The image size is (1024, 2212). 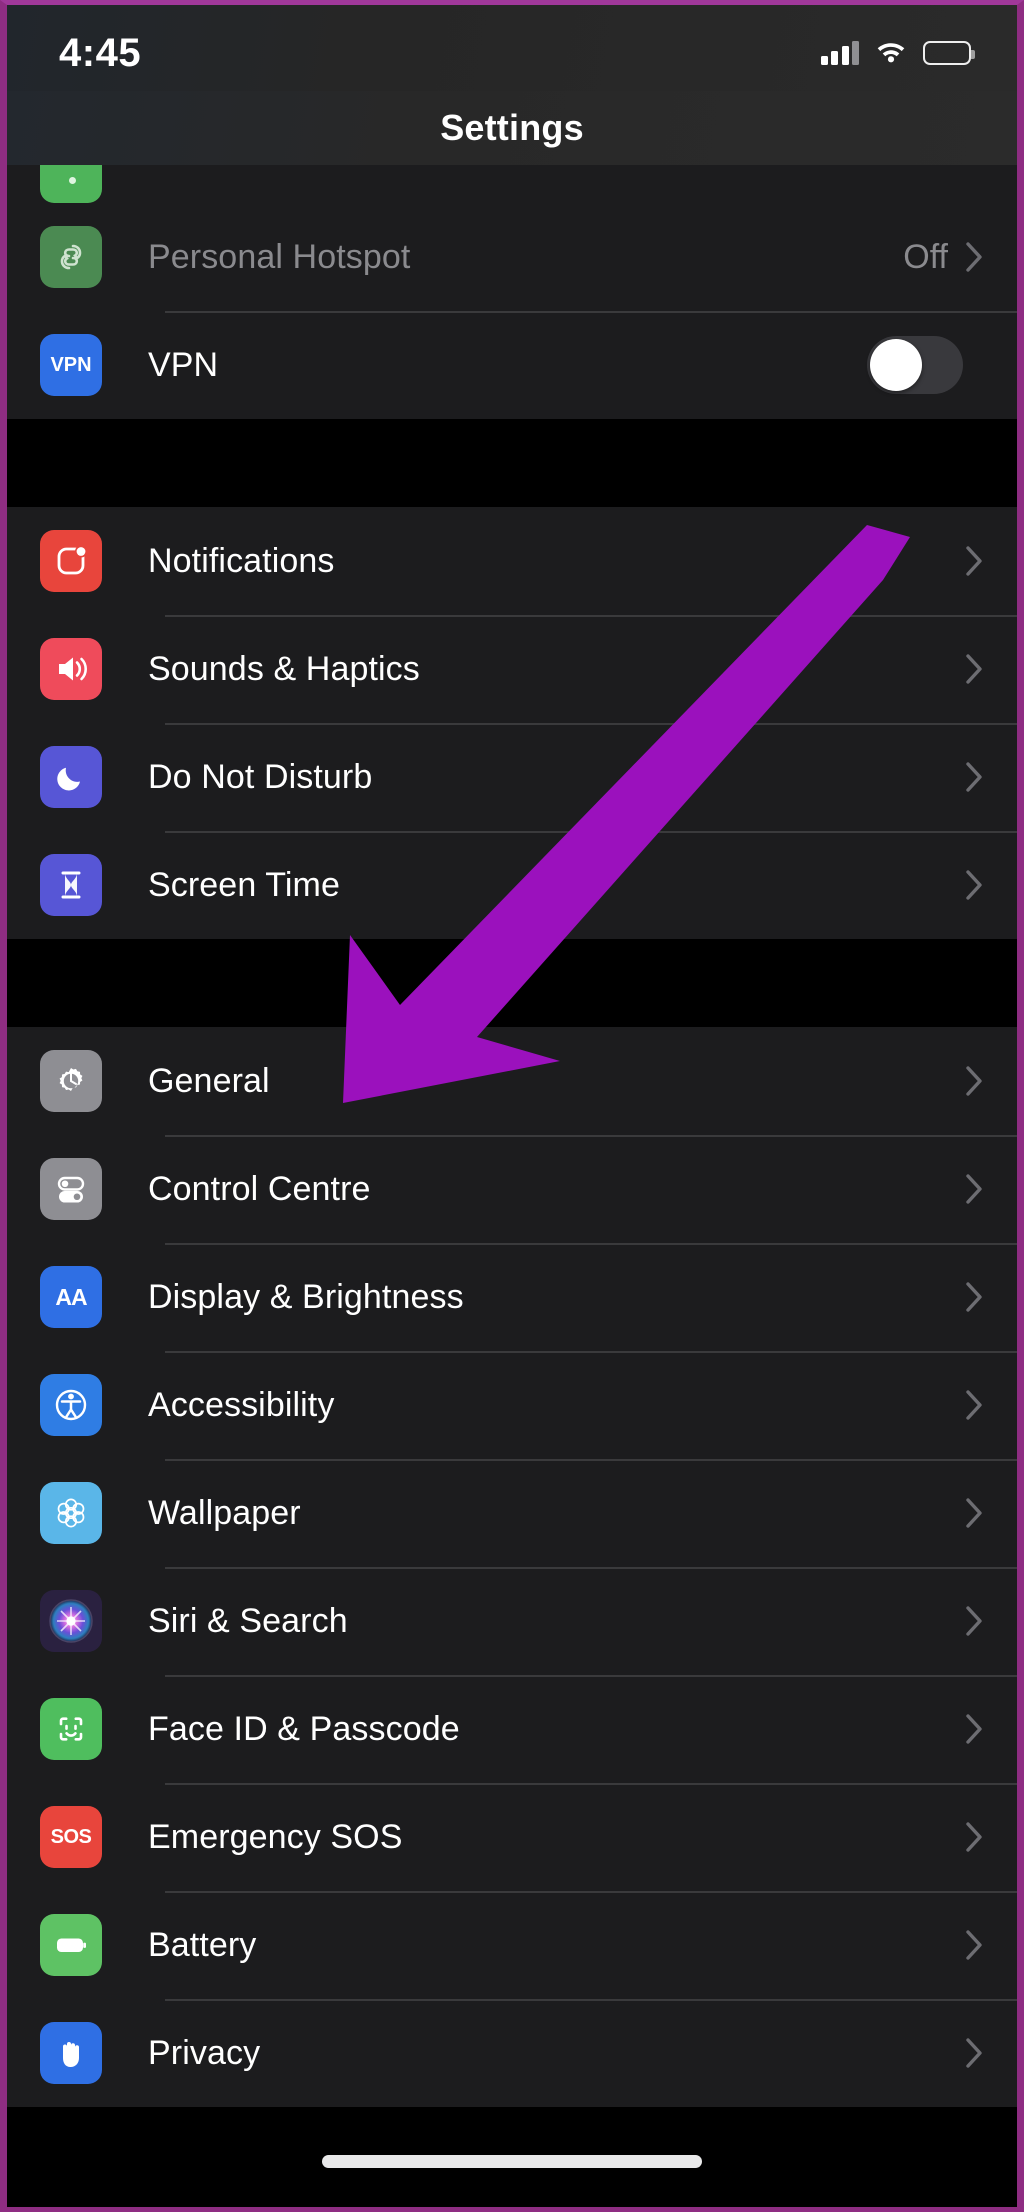 I want to click on settings-row-label: Display & Brightness, so click(x=306, y=1296).